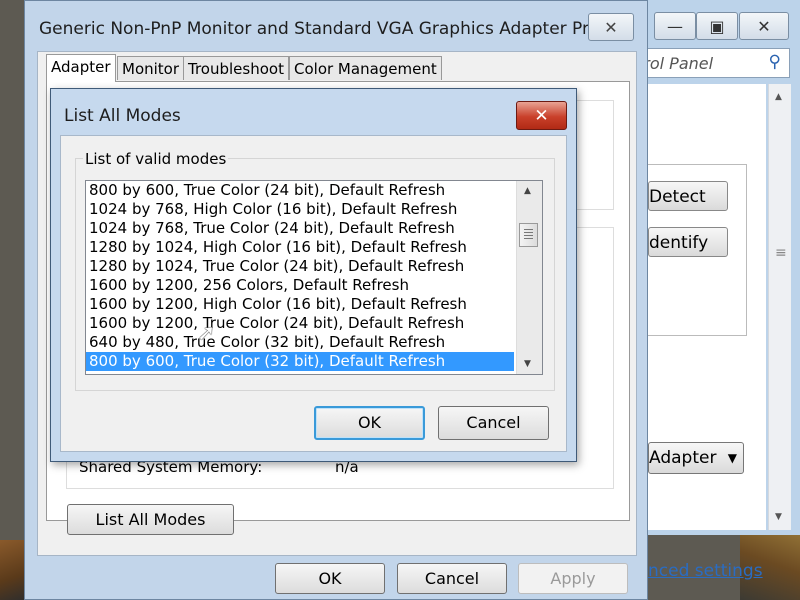 Image resolution: width=800 pixels, height=600 pixels. I want to click on cancel-button: Cancel, so click(452, 578).